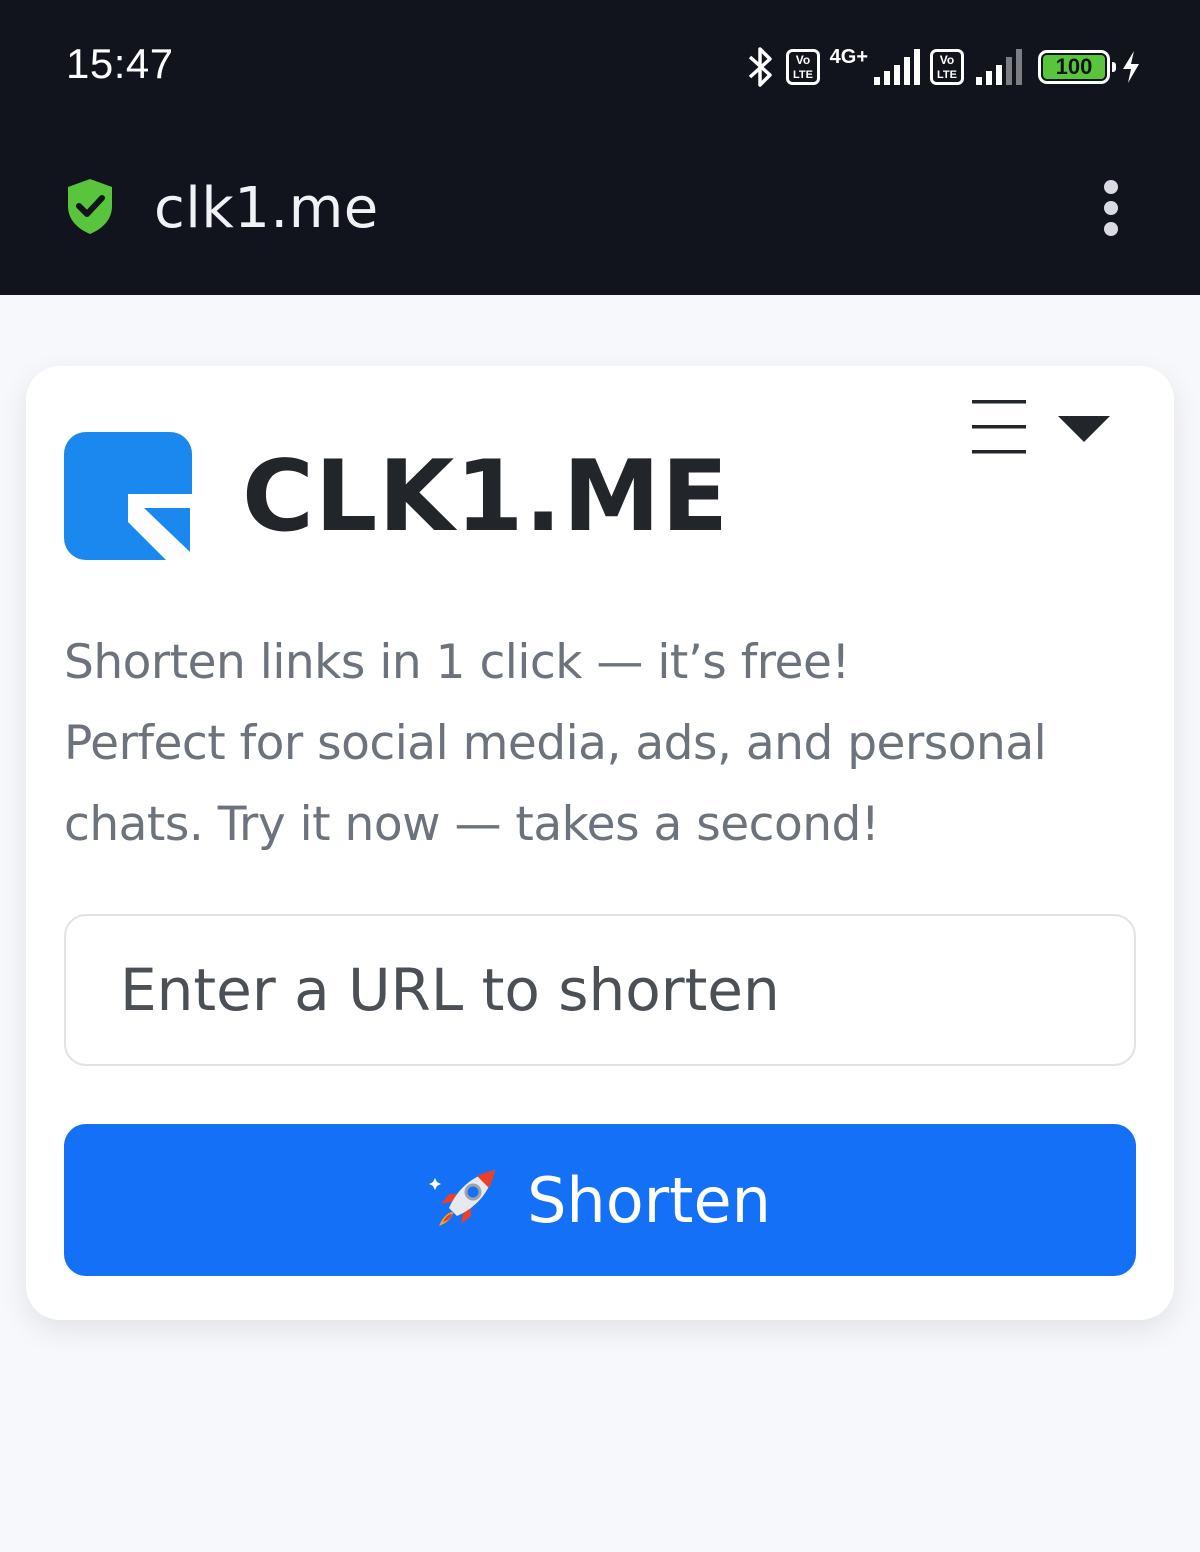 The width and height of the screenshot is (1200, 1552). What do you see at coordinates (120, 63) in the screenshot?
I see `status-time: 15:47` at bounding box center [120, 63].